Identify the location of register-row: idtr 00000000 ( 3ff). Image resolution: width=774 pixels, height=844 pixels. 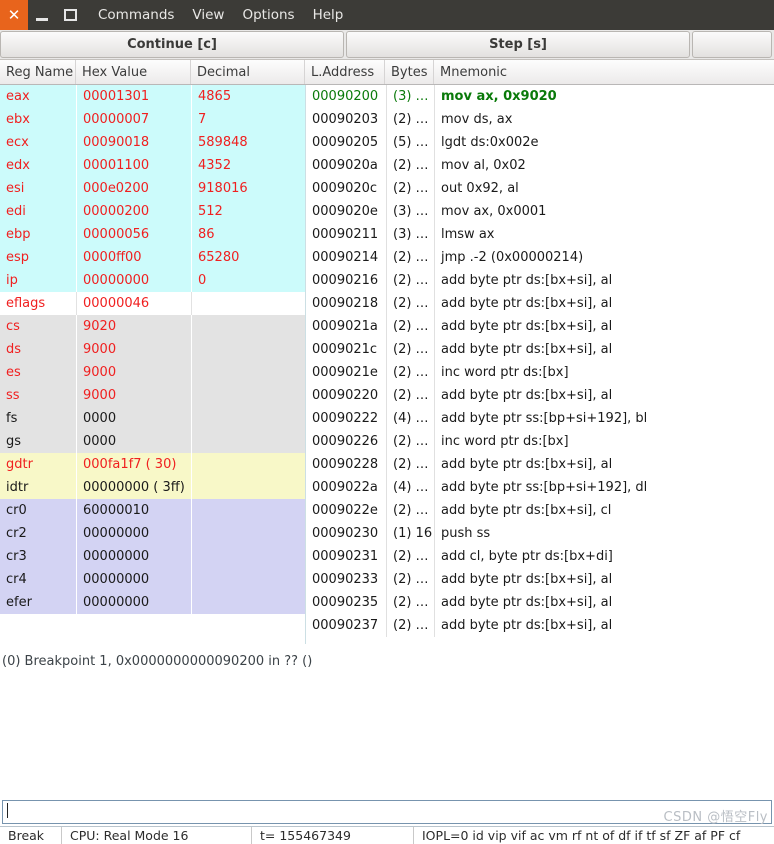
(152, 487).